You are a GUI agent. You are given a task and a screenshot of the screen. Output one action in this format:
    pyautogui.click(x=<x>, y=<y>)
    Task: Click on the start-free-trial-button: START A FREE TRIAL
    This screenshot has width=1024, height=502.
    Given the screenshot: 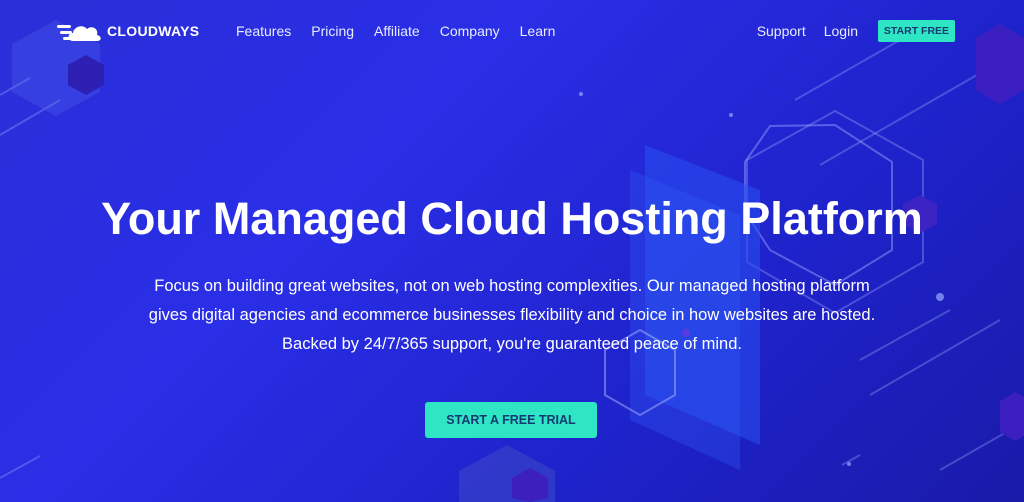 What is the action you would take?
    pyautogui.click(x=511, y=420)
    